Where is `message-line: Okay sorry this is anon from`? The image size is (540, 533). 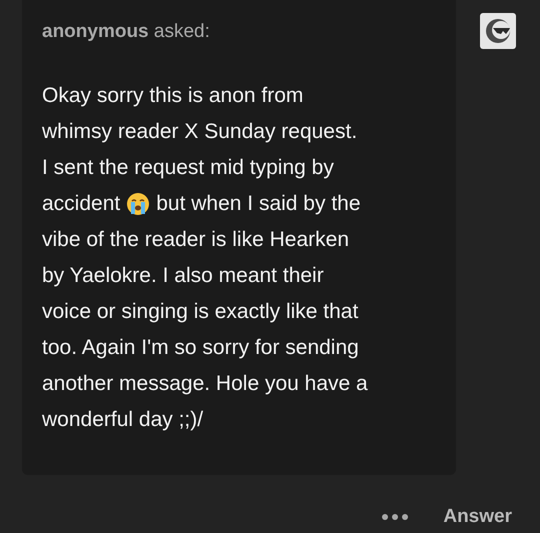
message-line: Okay sorry this is anon from is located at coordinates (173, 95).